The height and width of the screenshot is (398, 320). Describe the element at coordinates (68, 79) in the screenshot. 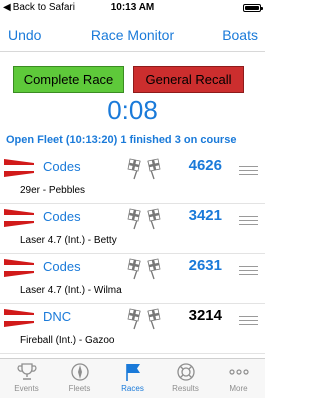

I see `complete-race-button: Complete Race` at that location.